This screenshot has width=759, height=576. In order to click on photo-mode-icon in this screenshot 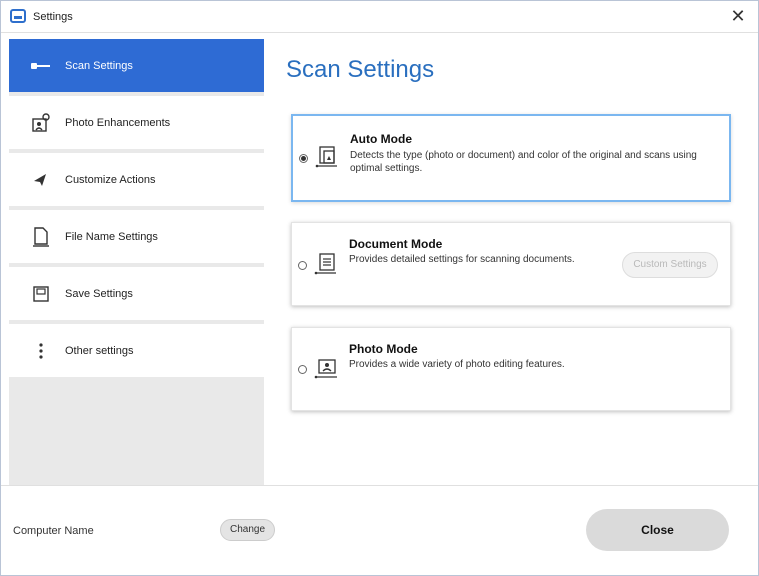, I will do `click(327, 368)`.